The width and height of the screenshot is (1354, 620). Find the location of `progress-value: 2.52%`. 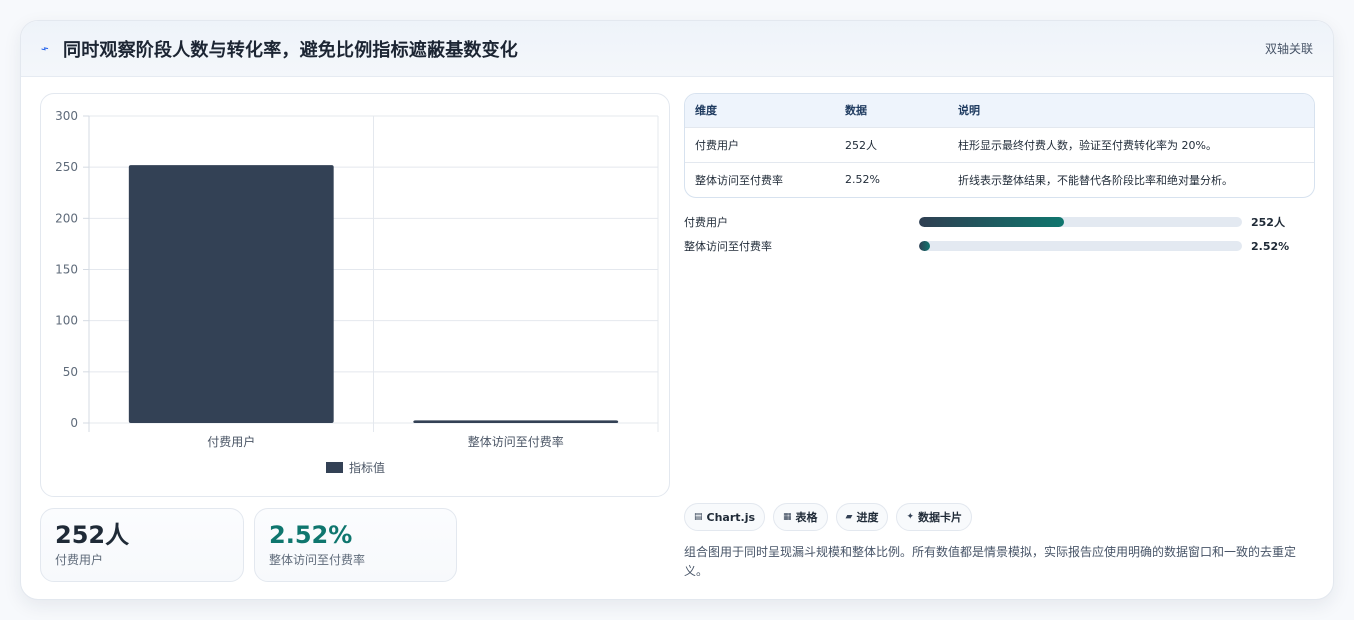

progress-value: 2.52% is located at coordinates (1270, 246).